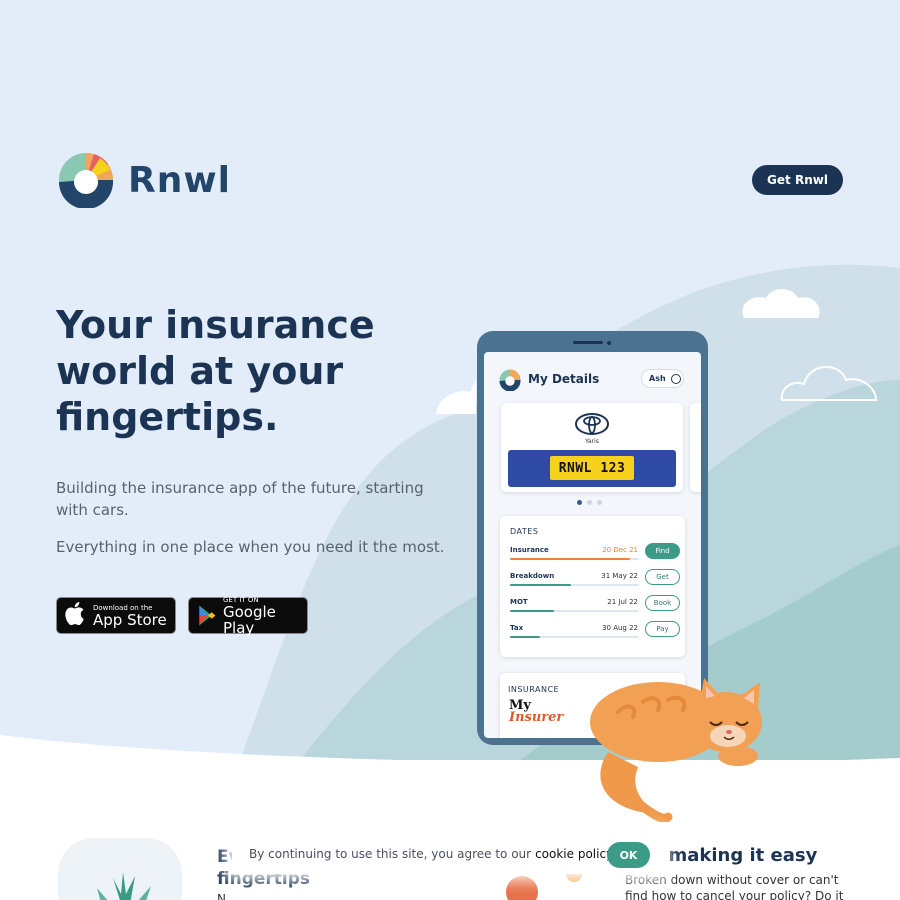  I want to click on google-play-badge: GET IT ON Google Play, so click(248, 616).